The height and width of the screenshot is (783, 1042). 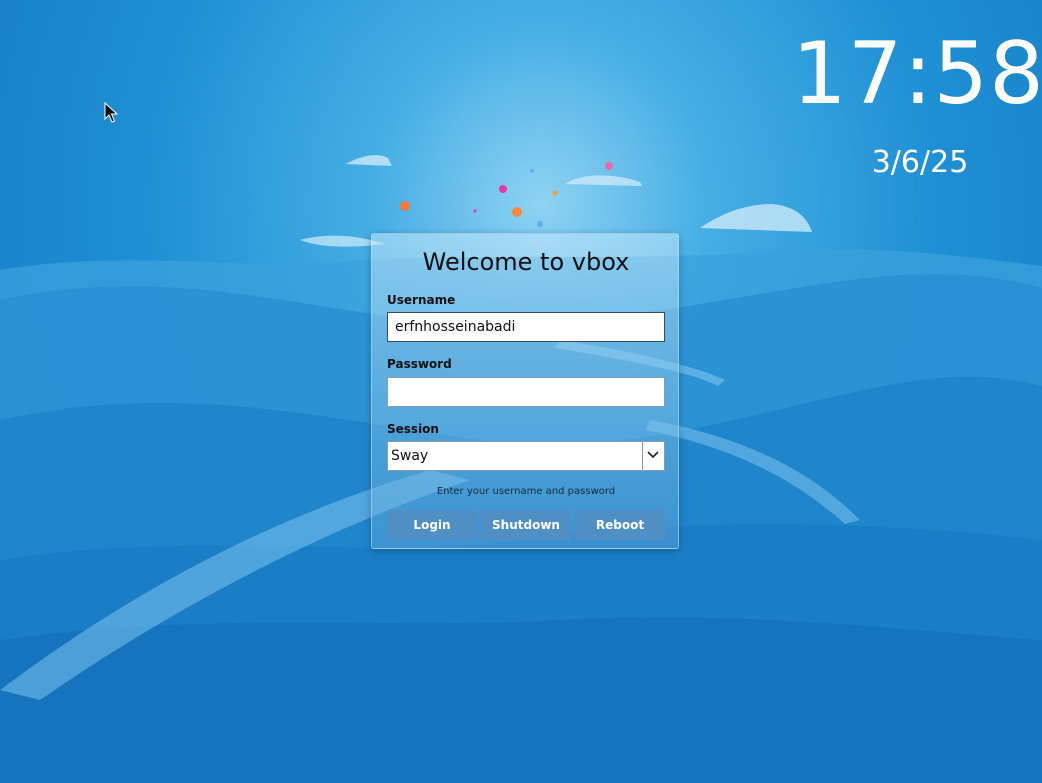 What do you see at coordinates (526, 525) in the screenshot?
I see `shutdown-button: Shutdown` at bounding box center [526, 525].